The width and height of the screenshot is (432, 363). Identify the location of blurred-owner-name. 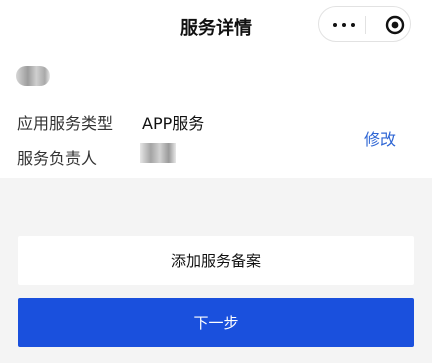
(158, 153).